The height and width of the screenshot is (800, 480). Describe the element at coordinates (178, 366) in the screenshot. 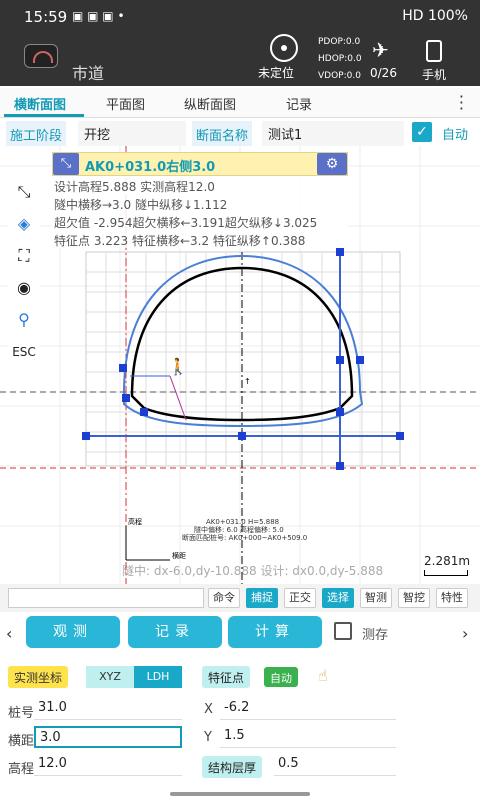

I see `surveyor-icon: 🚶` at that location.